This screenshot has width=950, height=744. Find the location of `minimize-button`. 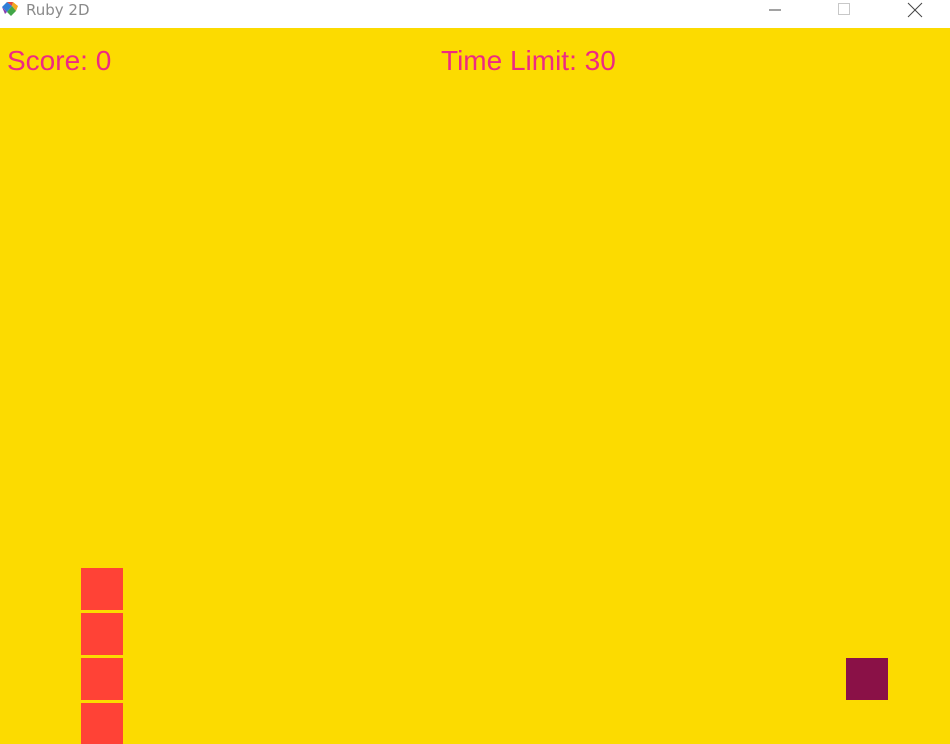

minimize-button is located at coordinates (775, 11).